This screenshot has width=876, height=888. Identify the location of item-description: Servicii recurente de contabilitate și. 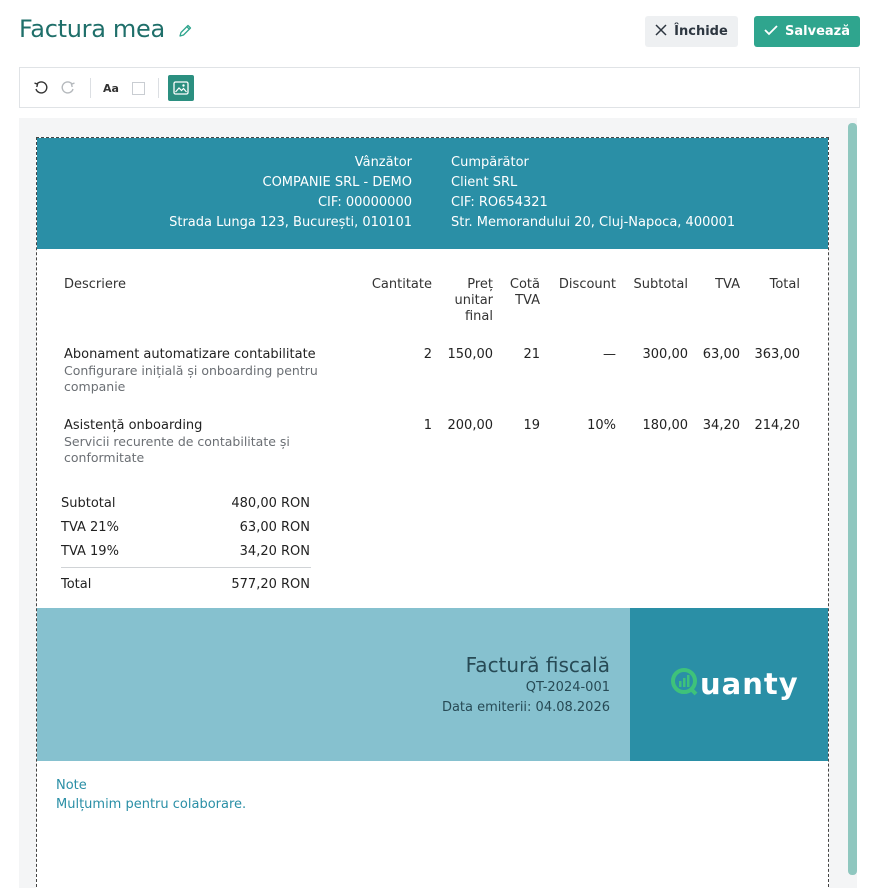
(177, 441).